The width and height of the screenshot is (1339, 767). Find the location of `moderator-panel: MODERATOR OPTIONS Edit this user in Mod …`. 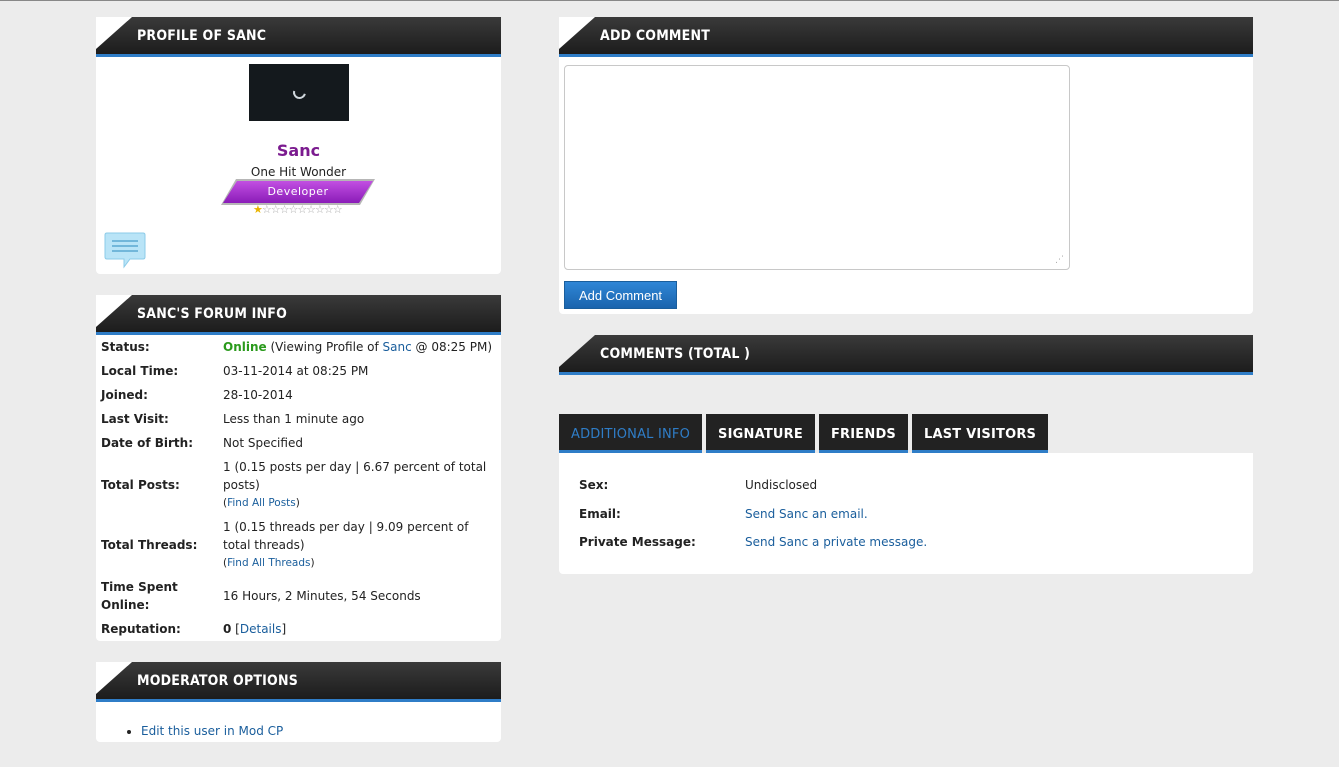

moderator-panel: MODERATOR OPTIONS Edit this user in Mod … is located at coordinates (298, 702).